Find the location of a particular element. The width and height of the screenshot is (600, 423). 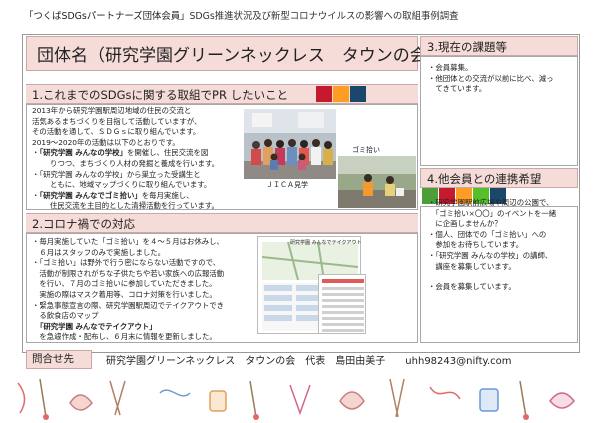

s4-line is located at coordinates (492, 277).